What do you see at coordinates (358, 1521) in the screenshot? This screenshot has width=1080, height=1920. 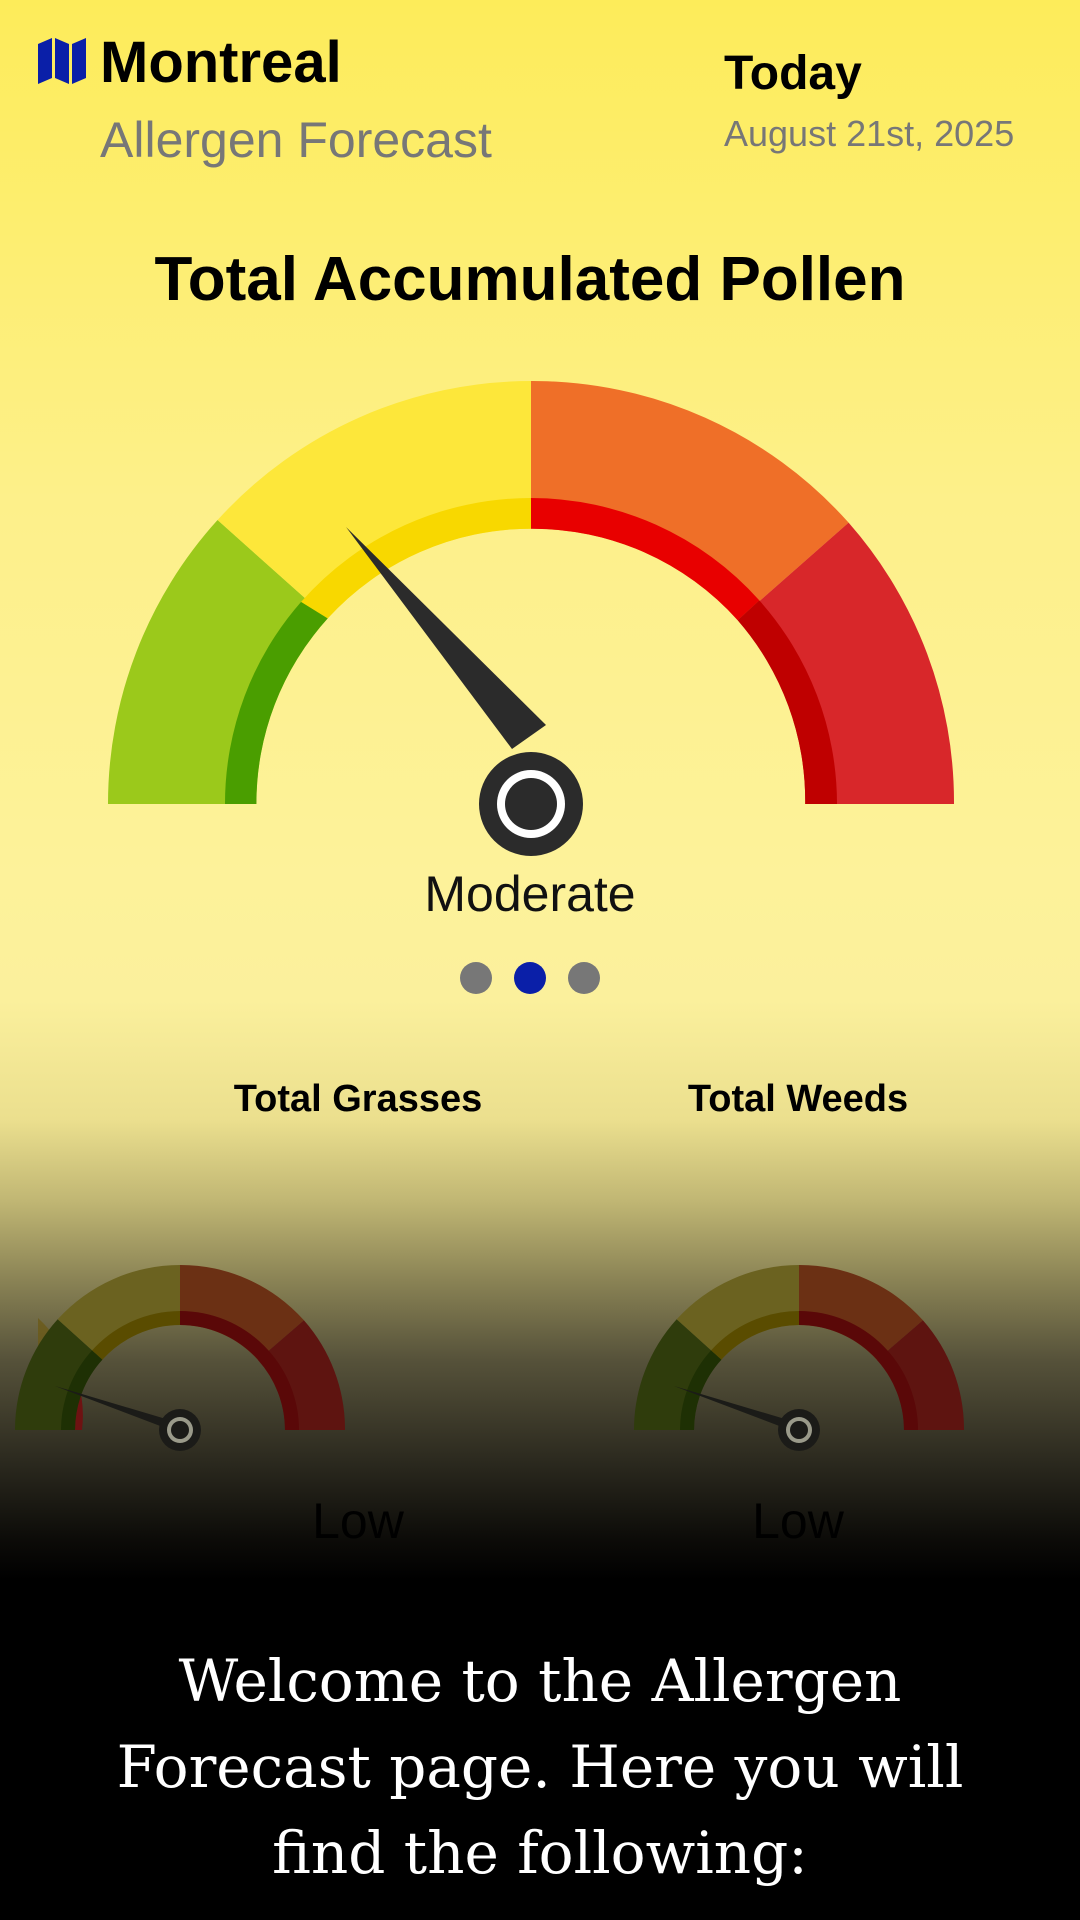 I see `grasses-level: Low` at bounding box center [358, 1521].